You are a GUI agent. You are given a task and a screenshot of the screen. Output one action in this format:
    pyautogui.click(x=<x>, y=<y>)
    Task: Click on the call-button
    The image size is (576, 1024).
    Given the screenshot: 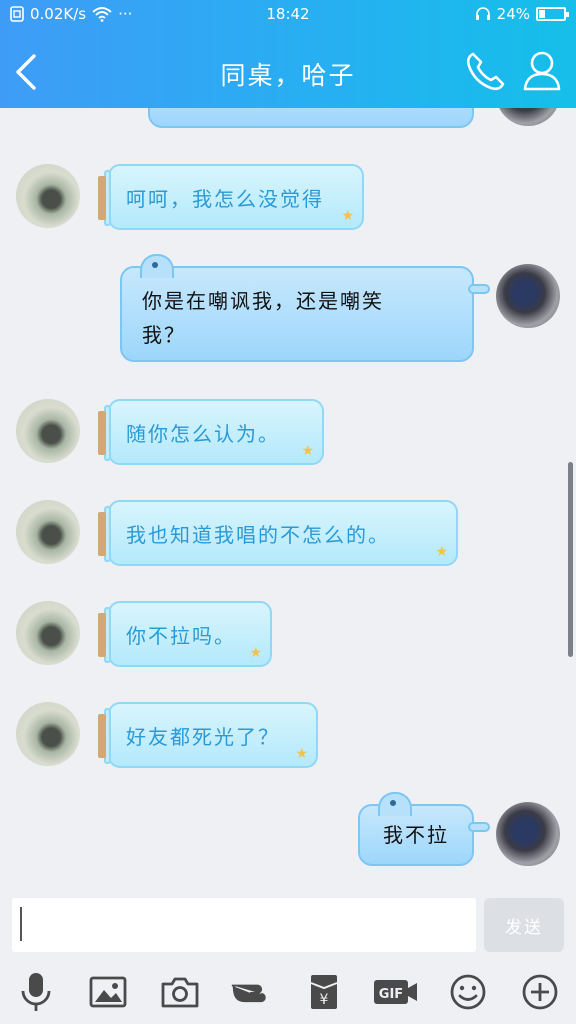 What is the action you would take?
    pyautogui.click(x=484, y=71)
    